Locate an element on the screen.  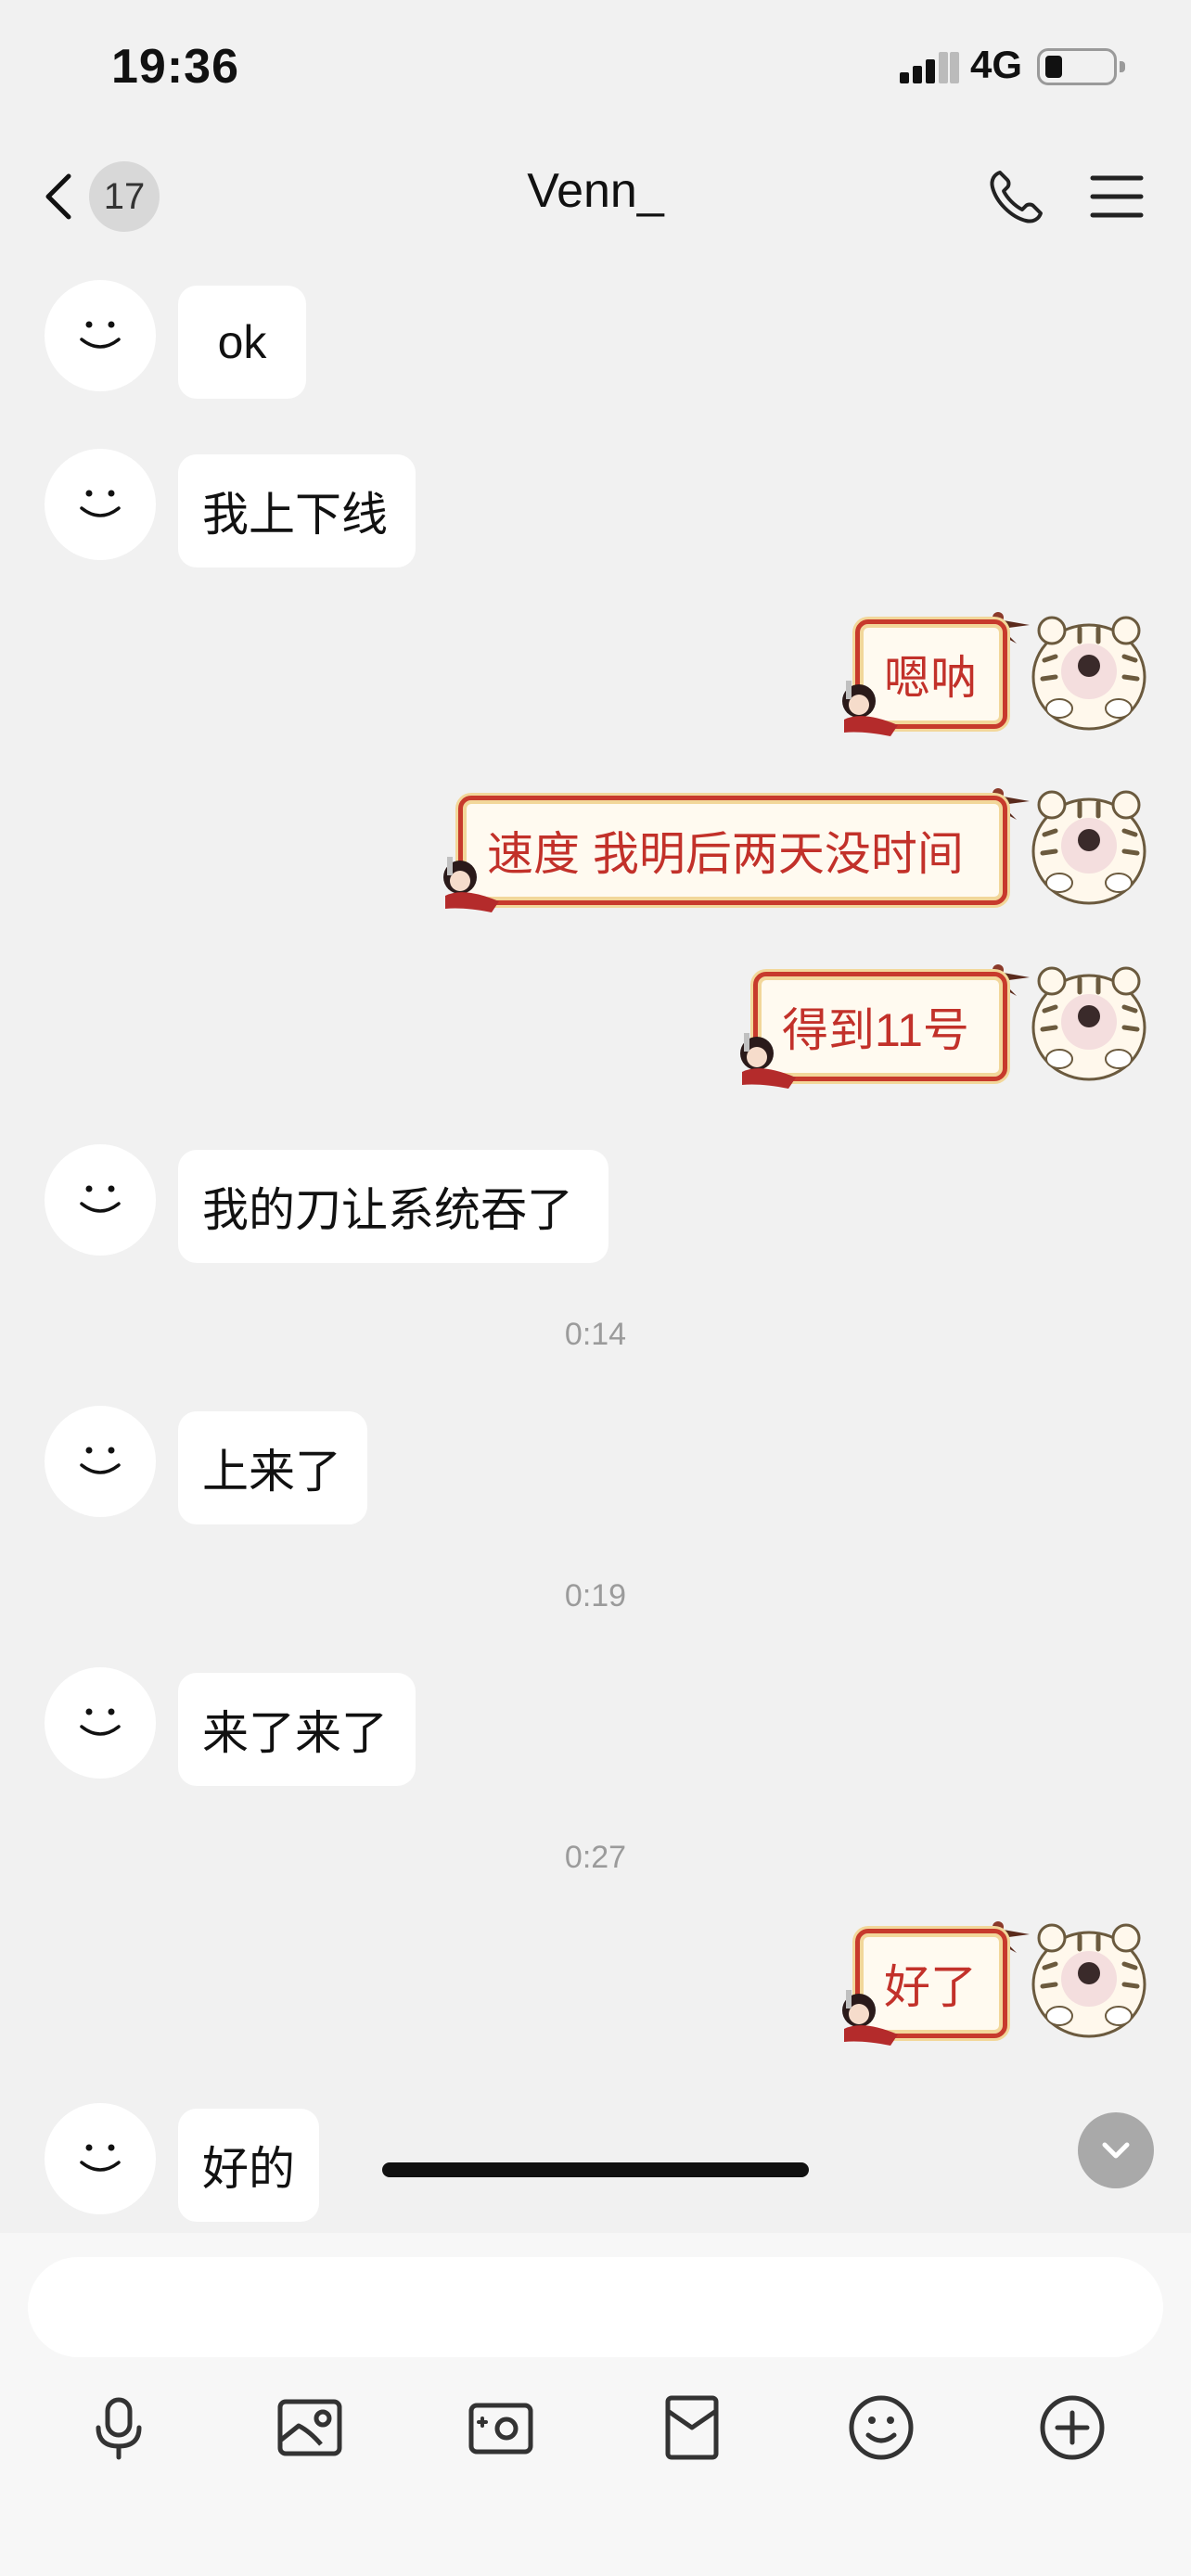
red-packet-icon is located at coordinates (692, 2427).